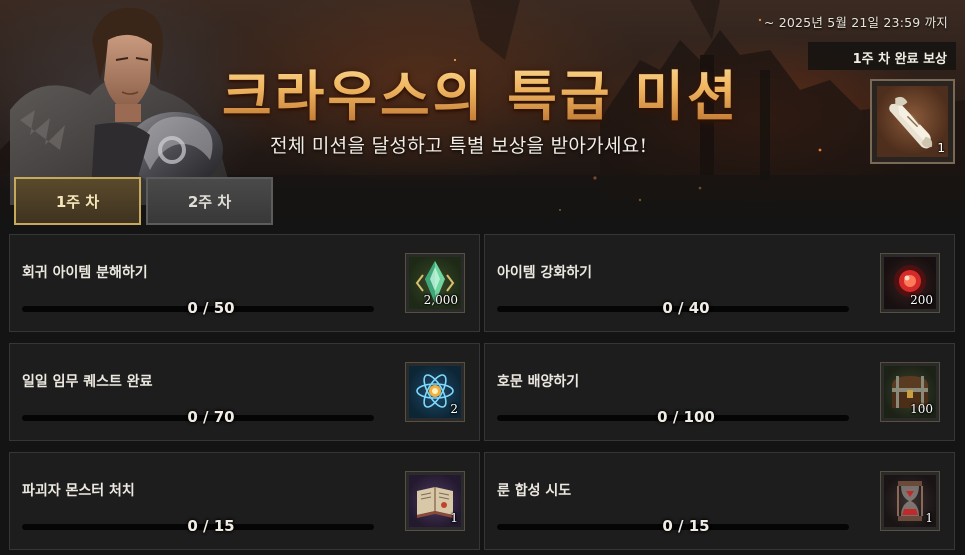 The height and width of the screenshot is (555, 965). What do you see at coordinates (719, 501) in the screenshot?
I see `mission-card: 룬 합성 시도 0 / 15 1` at bounding box center [719, 501].